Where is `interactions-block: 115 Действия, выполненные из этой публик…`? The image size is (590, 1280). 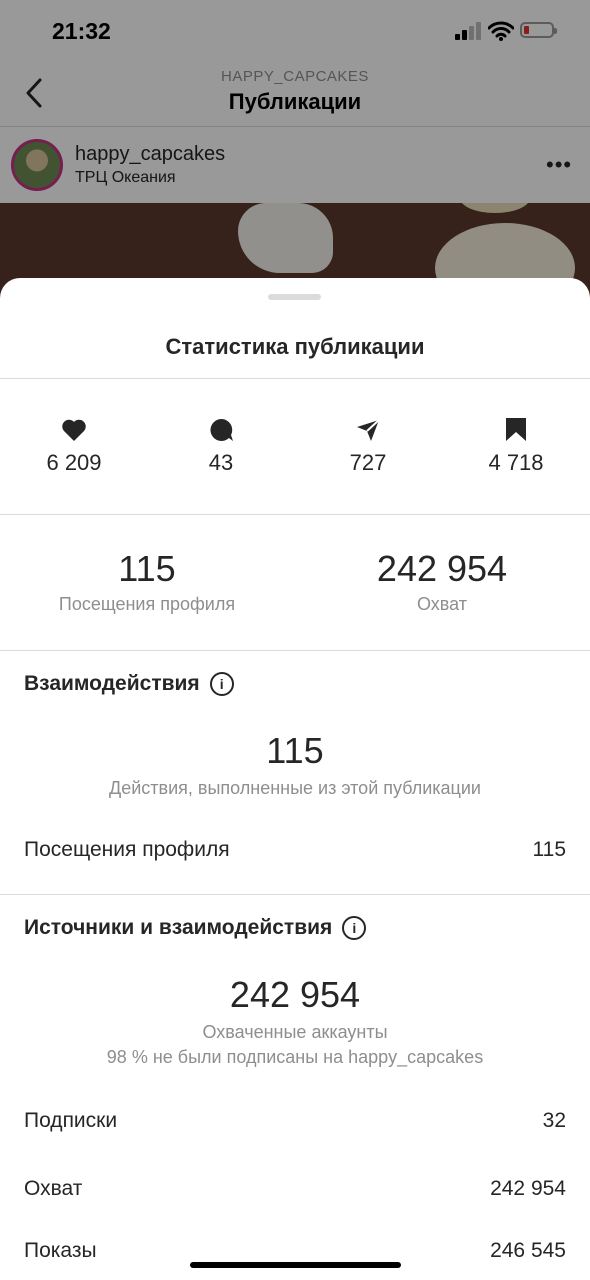 interactions-block: 115 Действия, выполненные из этой публик… is located at coordinates (295, 764).